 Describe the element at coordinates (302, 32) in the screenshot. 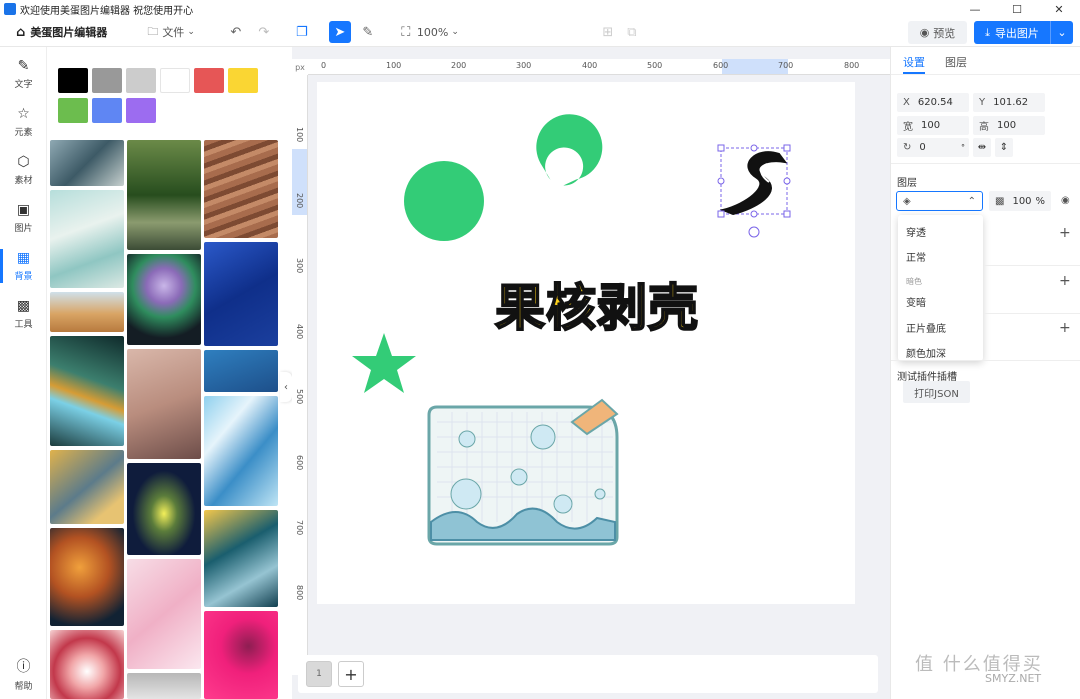

I see `copy-button: ❐` at that location.